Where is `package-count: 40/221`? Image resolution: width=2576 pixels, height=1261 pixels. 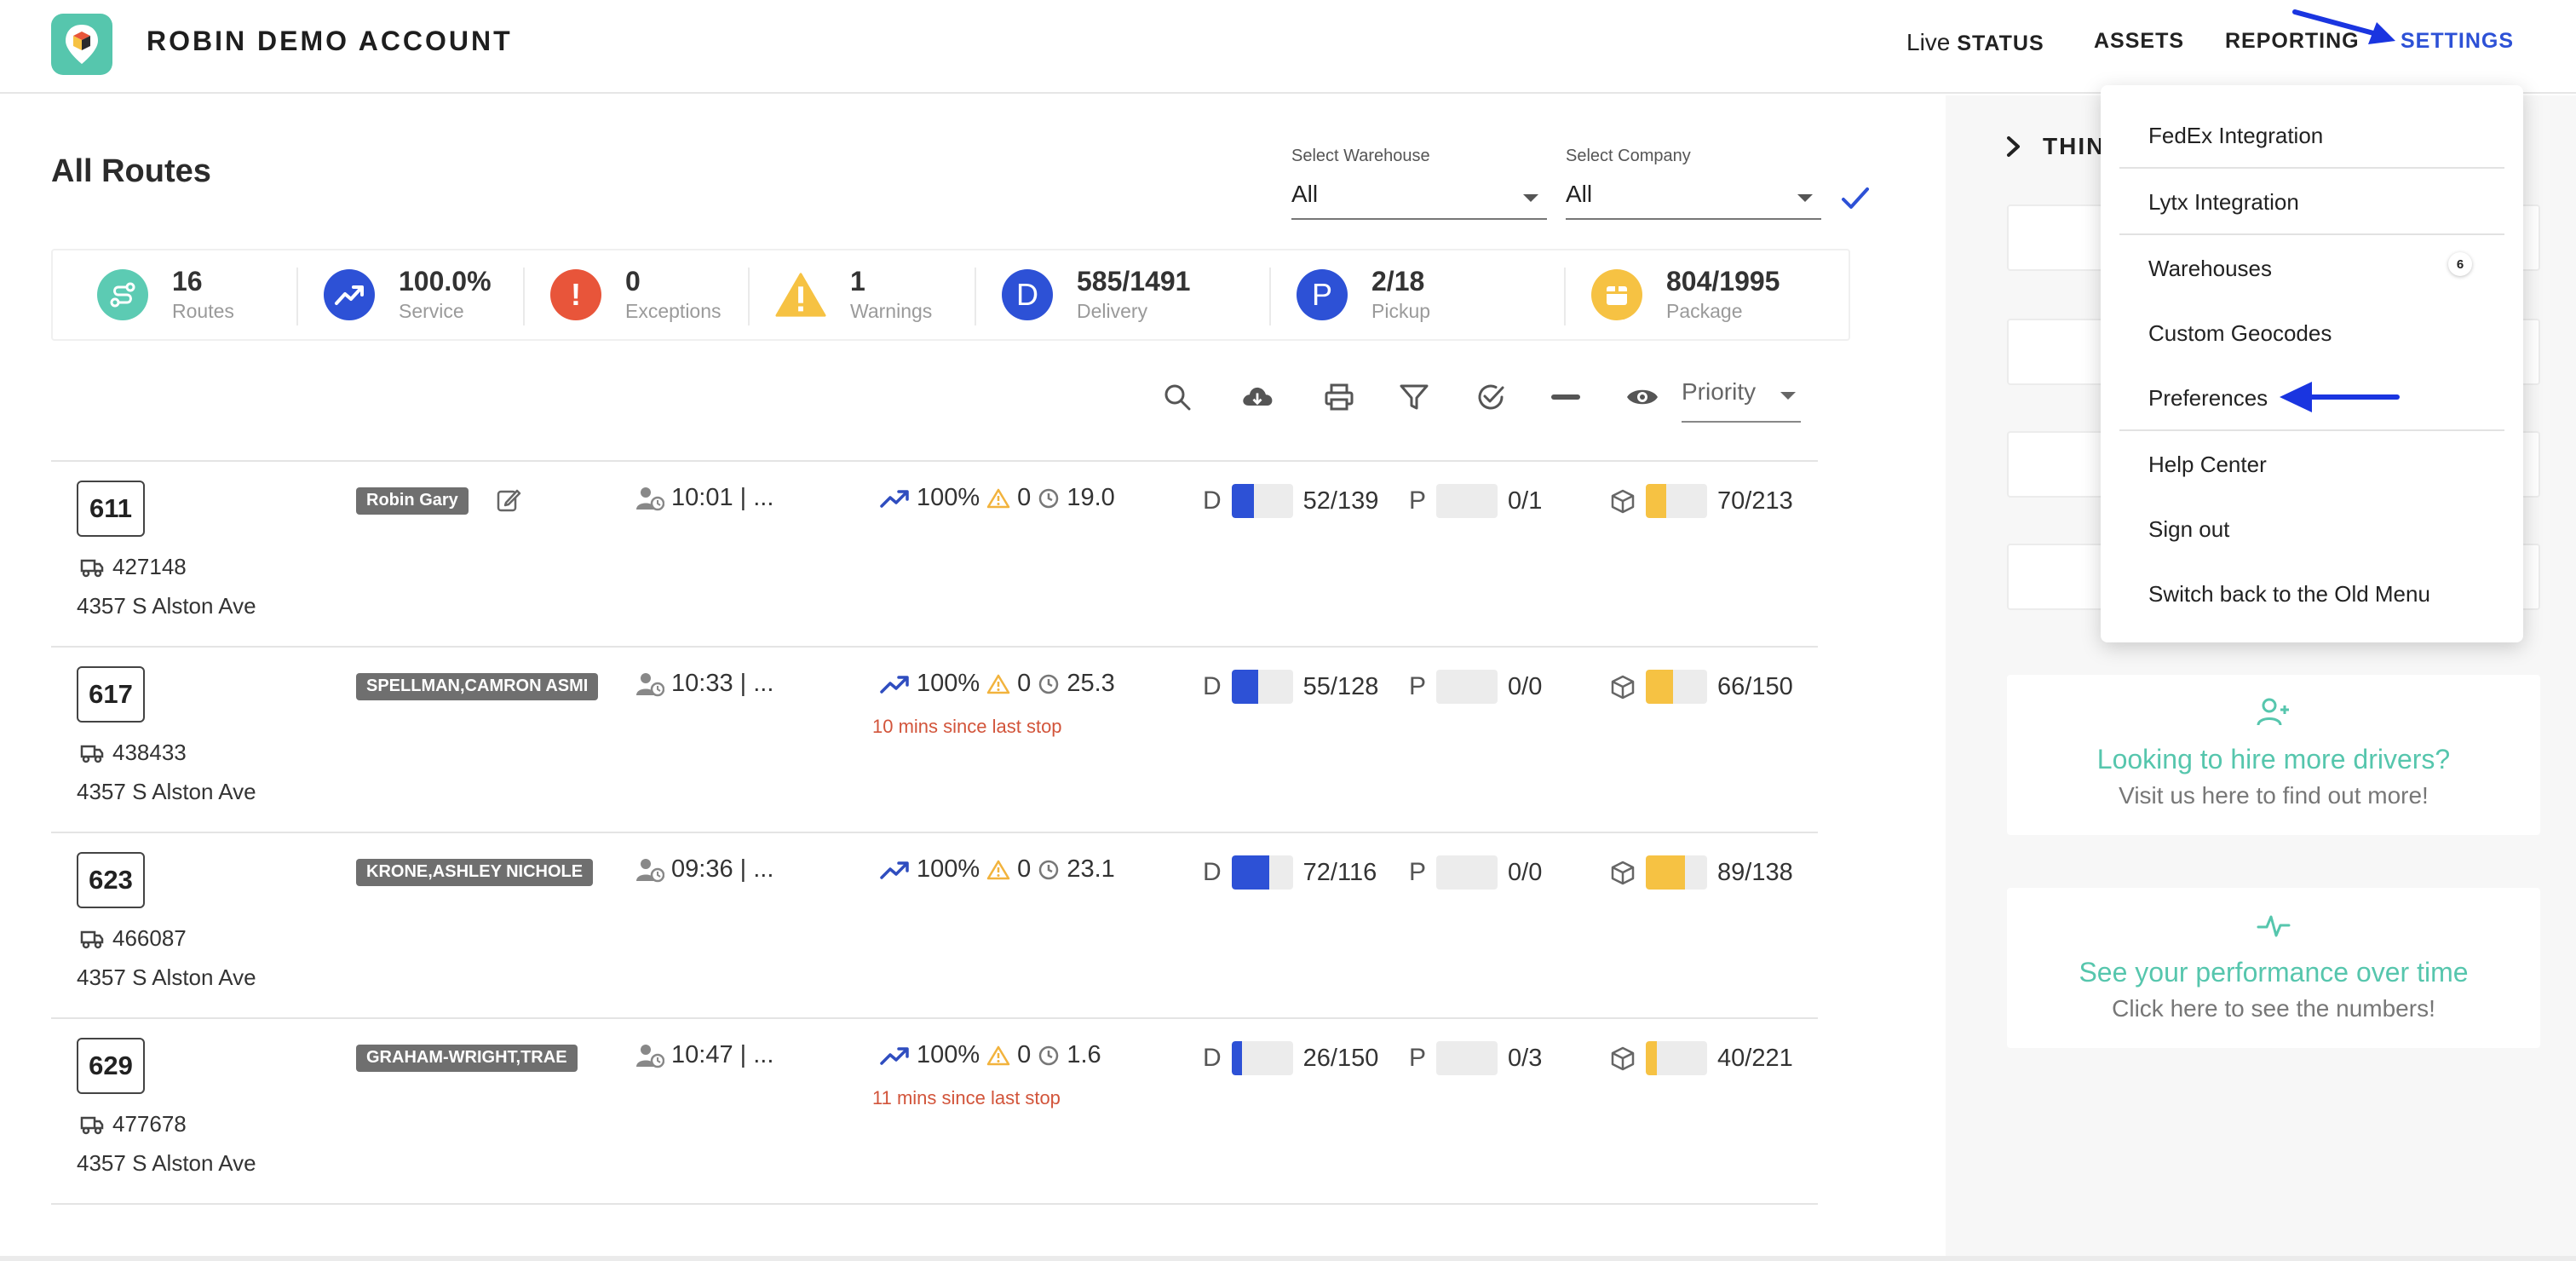
package-count: 40/221 is located at coordinates (1755, 1058).